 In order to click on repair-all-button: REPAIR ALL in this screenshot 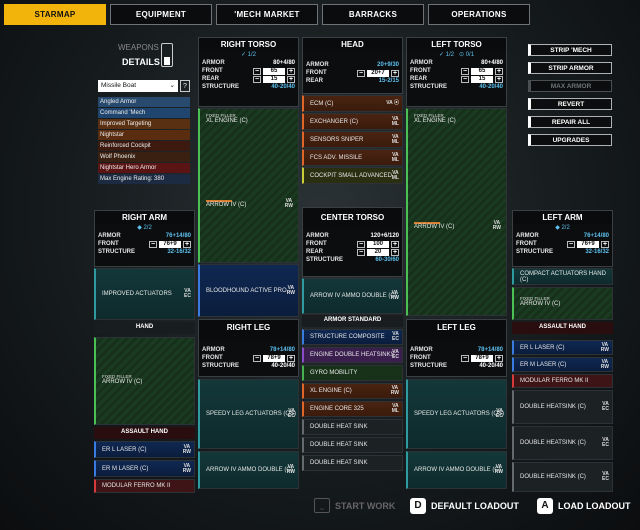, I will do `click(570, 122)`.